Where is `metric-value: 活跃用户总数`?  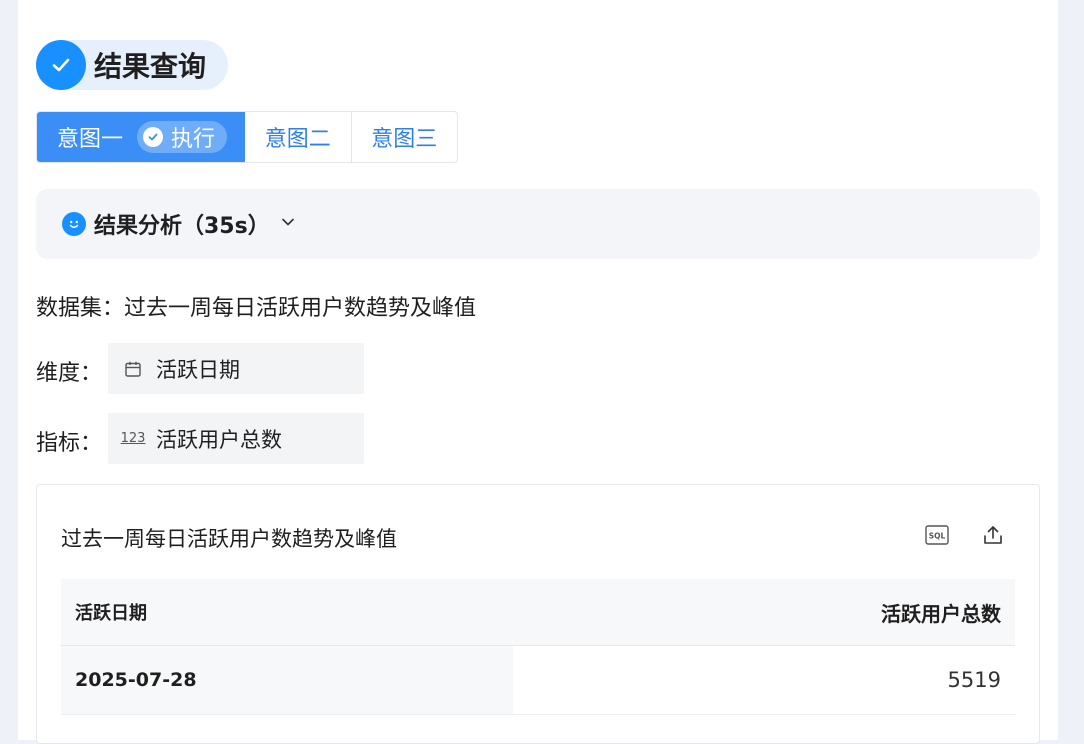 metric-value: 活跃用户总数 is located at coordinates (219, 439).